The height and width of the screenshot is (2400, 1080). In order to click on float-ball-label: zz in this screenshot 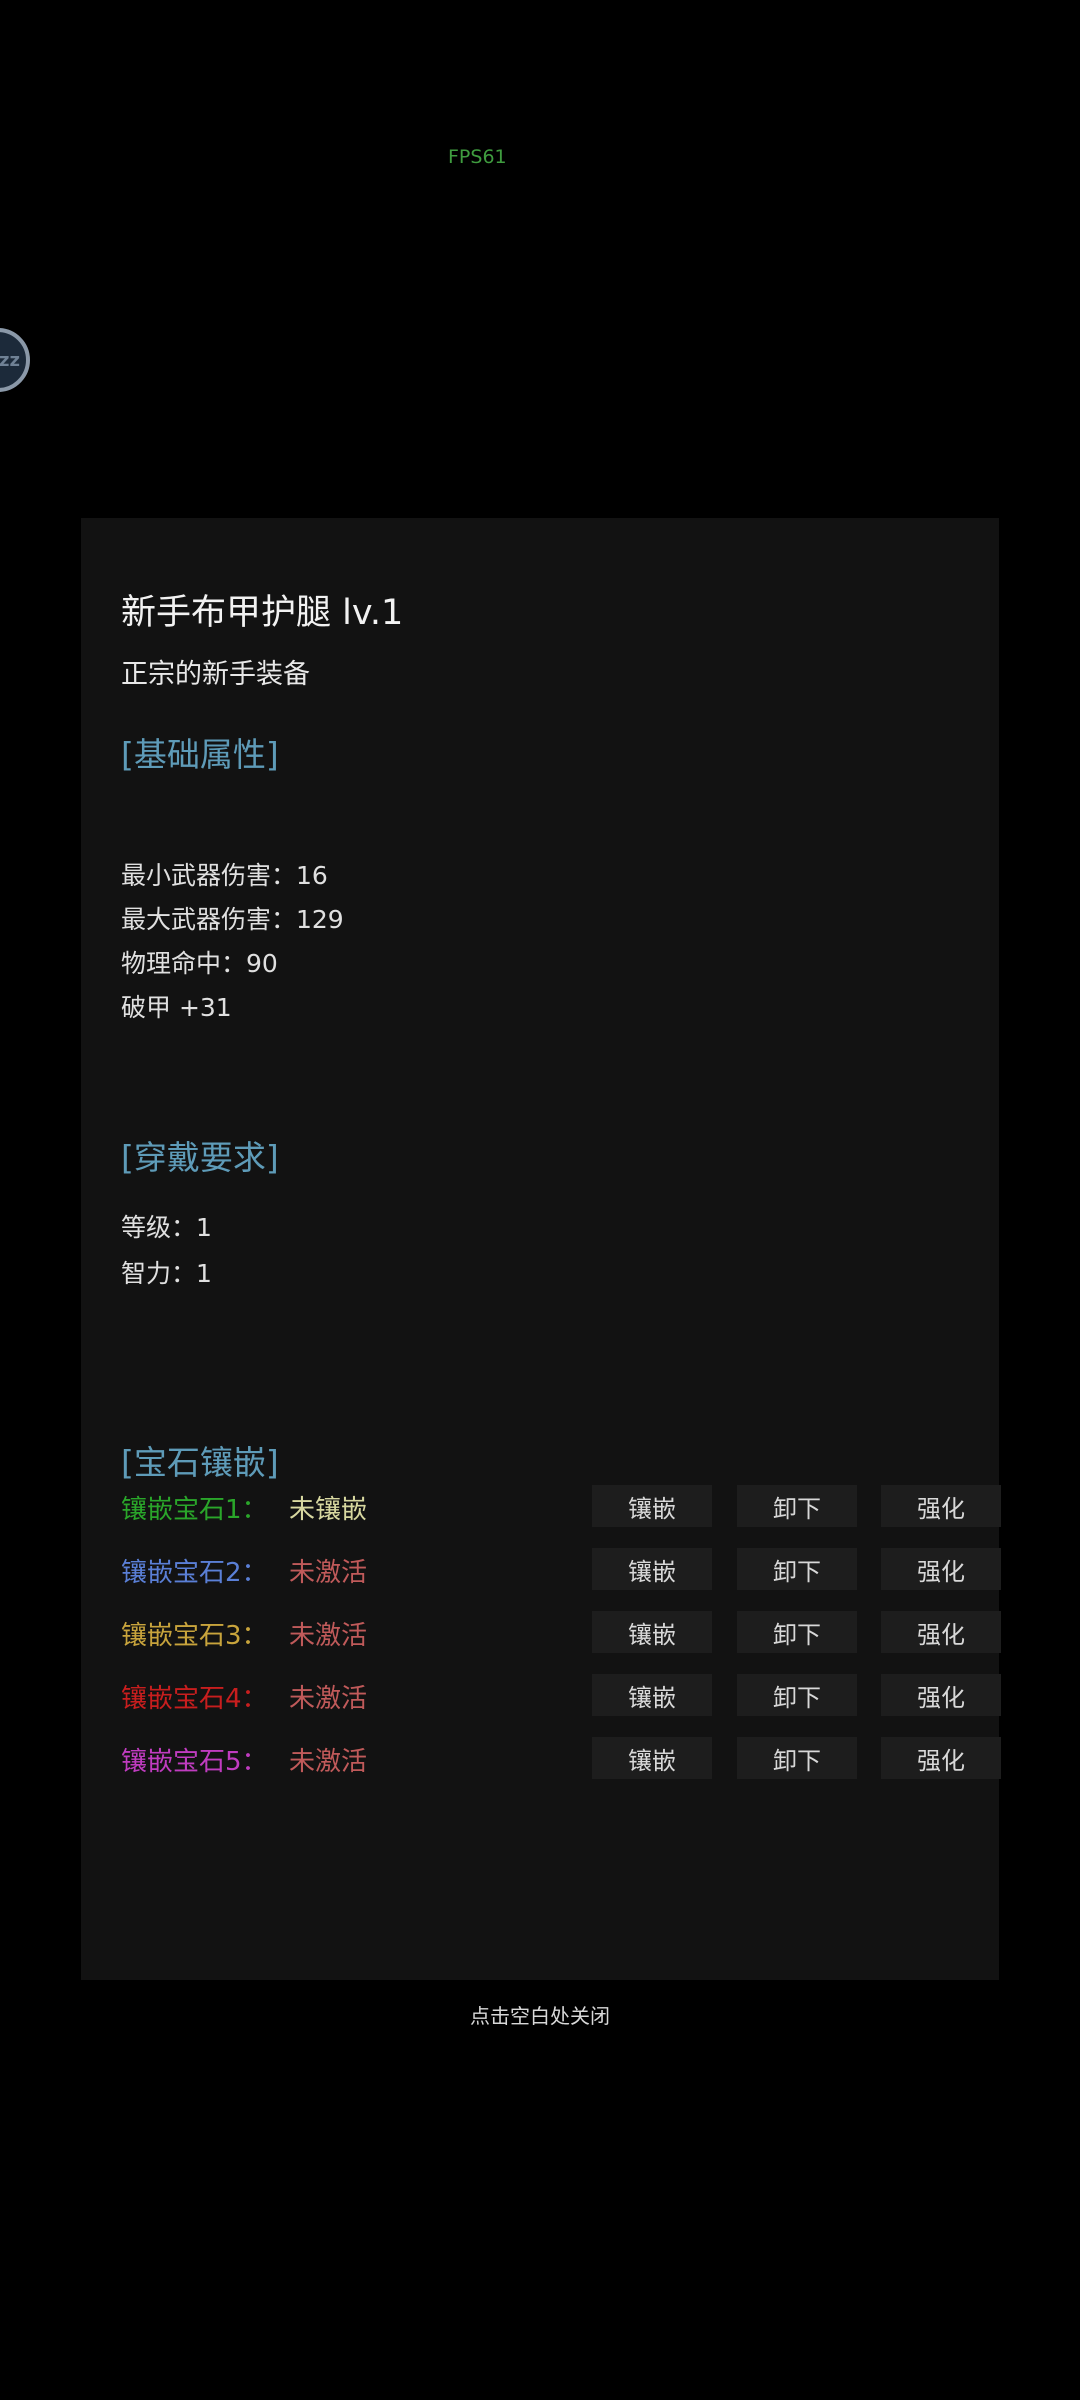, I will do `click(10, 360)`.